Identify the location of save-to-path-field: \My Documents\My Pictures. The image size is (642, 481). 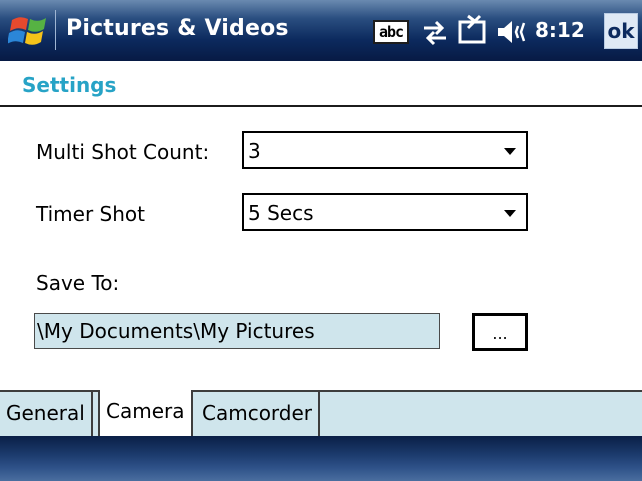
(237, 331).